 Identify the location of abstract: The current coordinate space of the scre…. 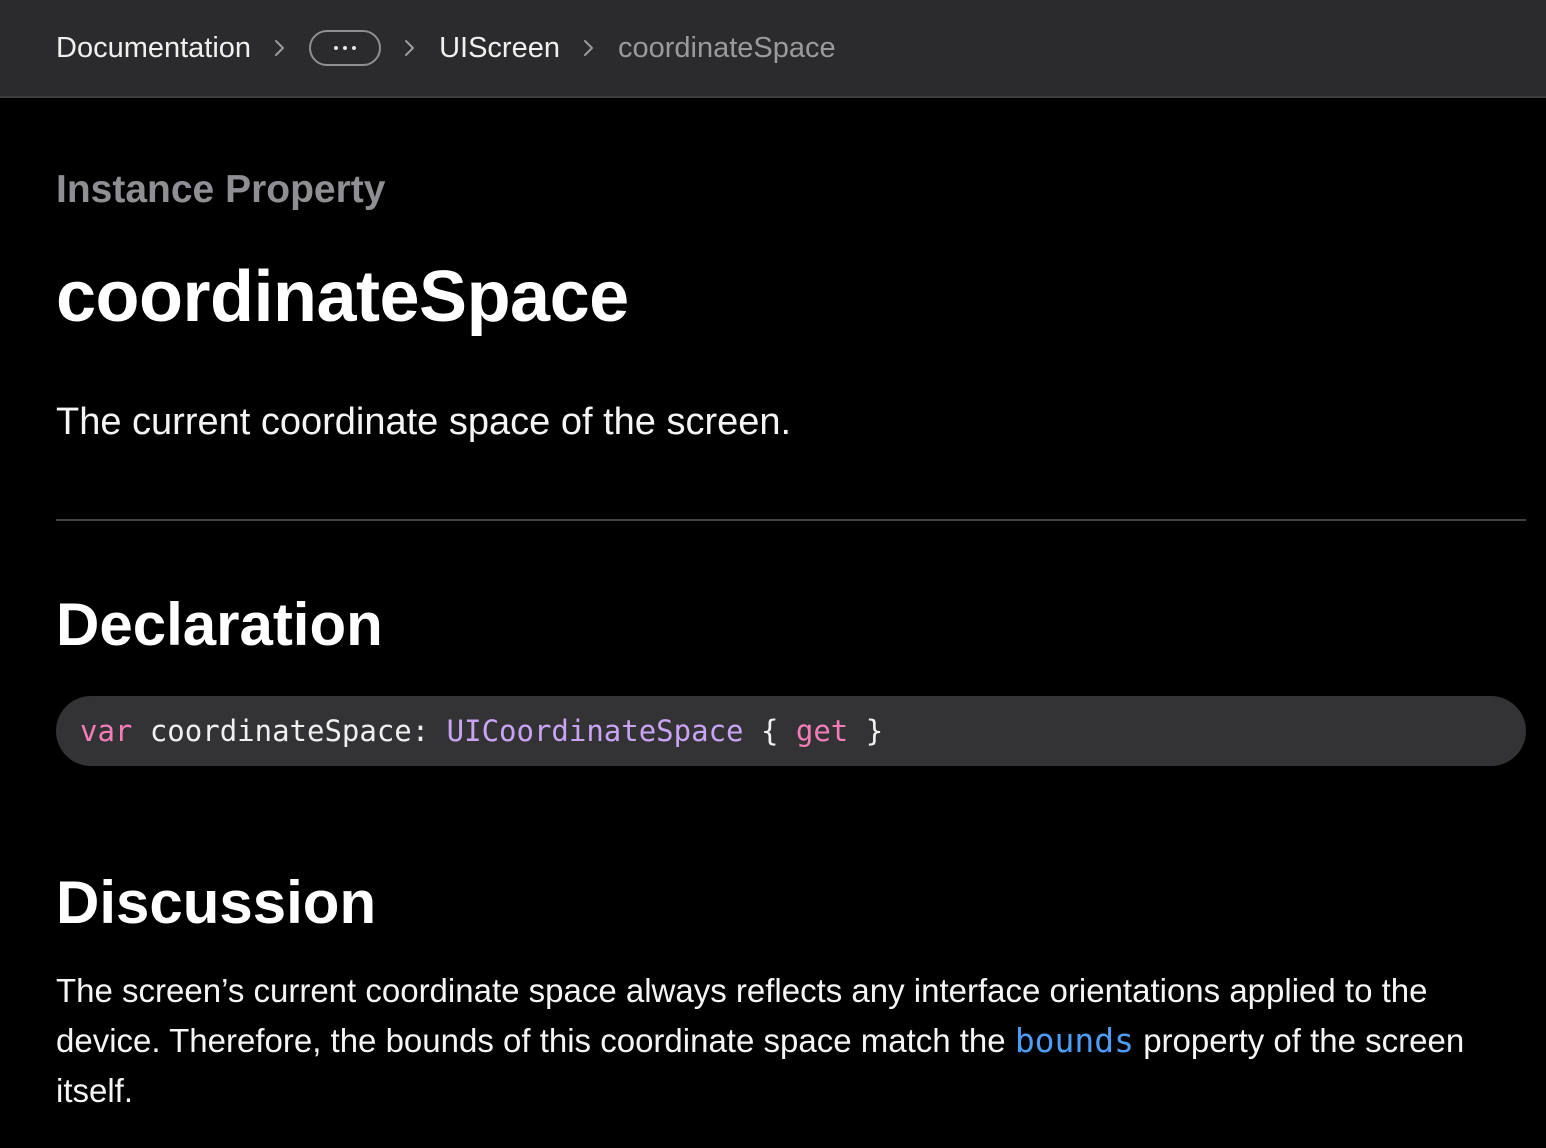
(424, 422).